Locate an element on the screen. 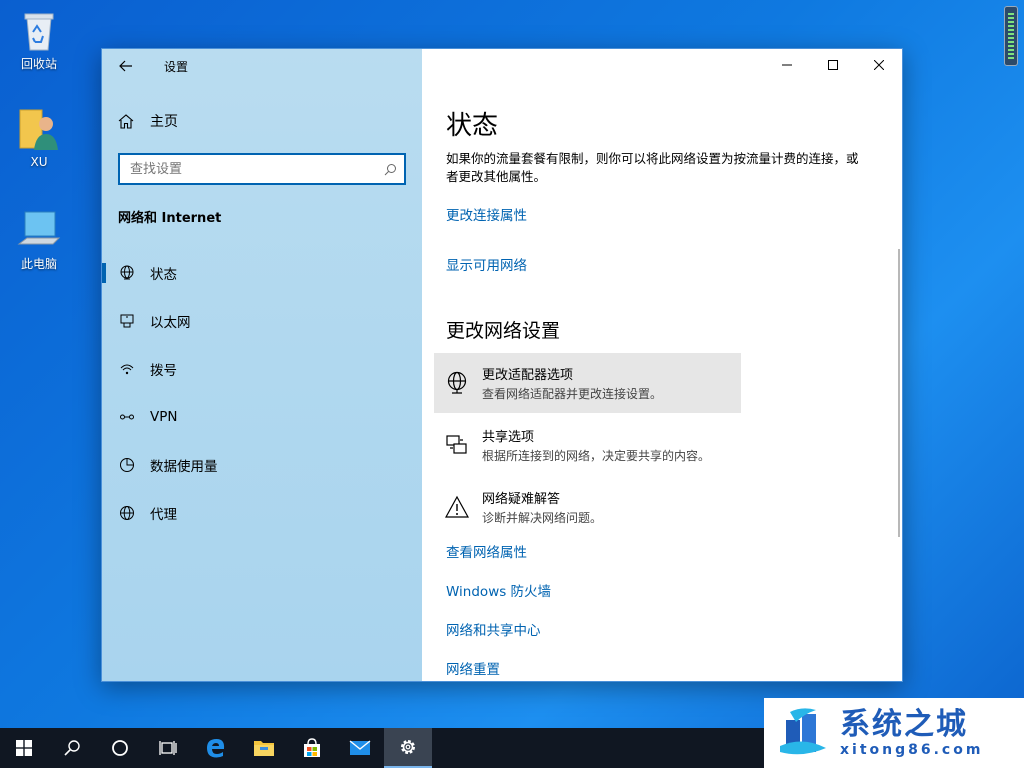 This screenshot has width=1024, height=768. maximize-button is located at coordinates (833, 65).